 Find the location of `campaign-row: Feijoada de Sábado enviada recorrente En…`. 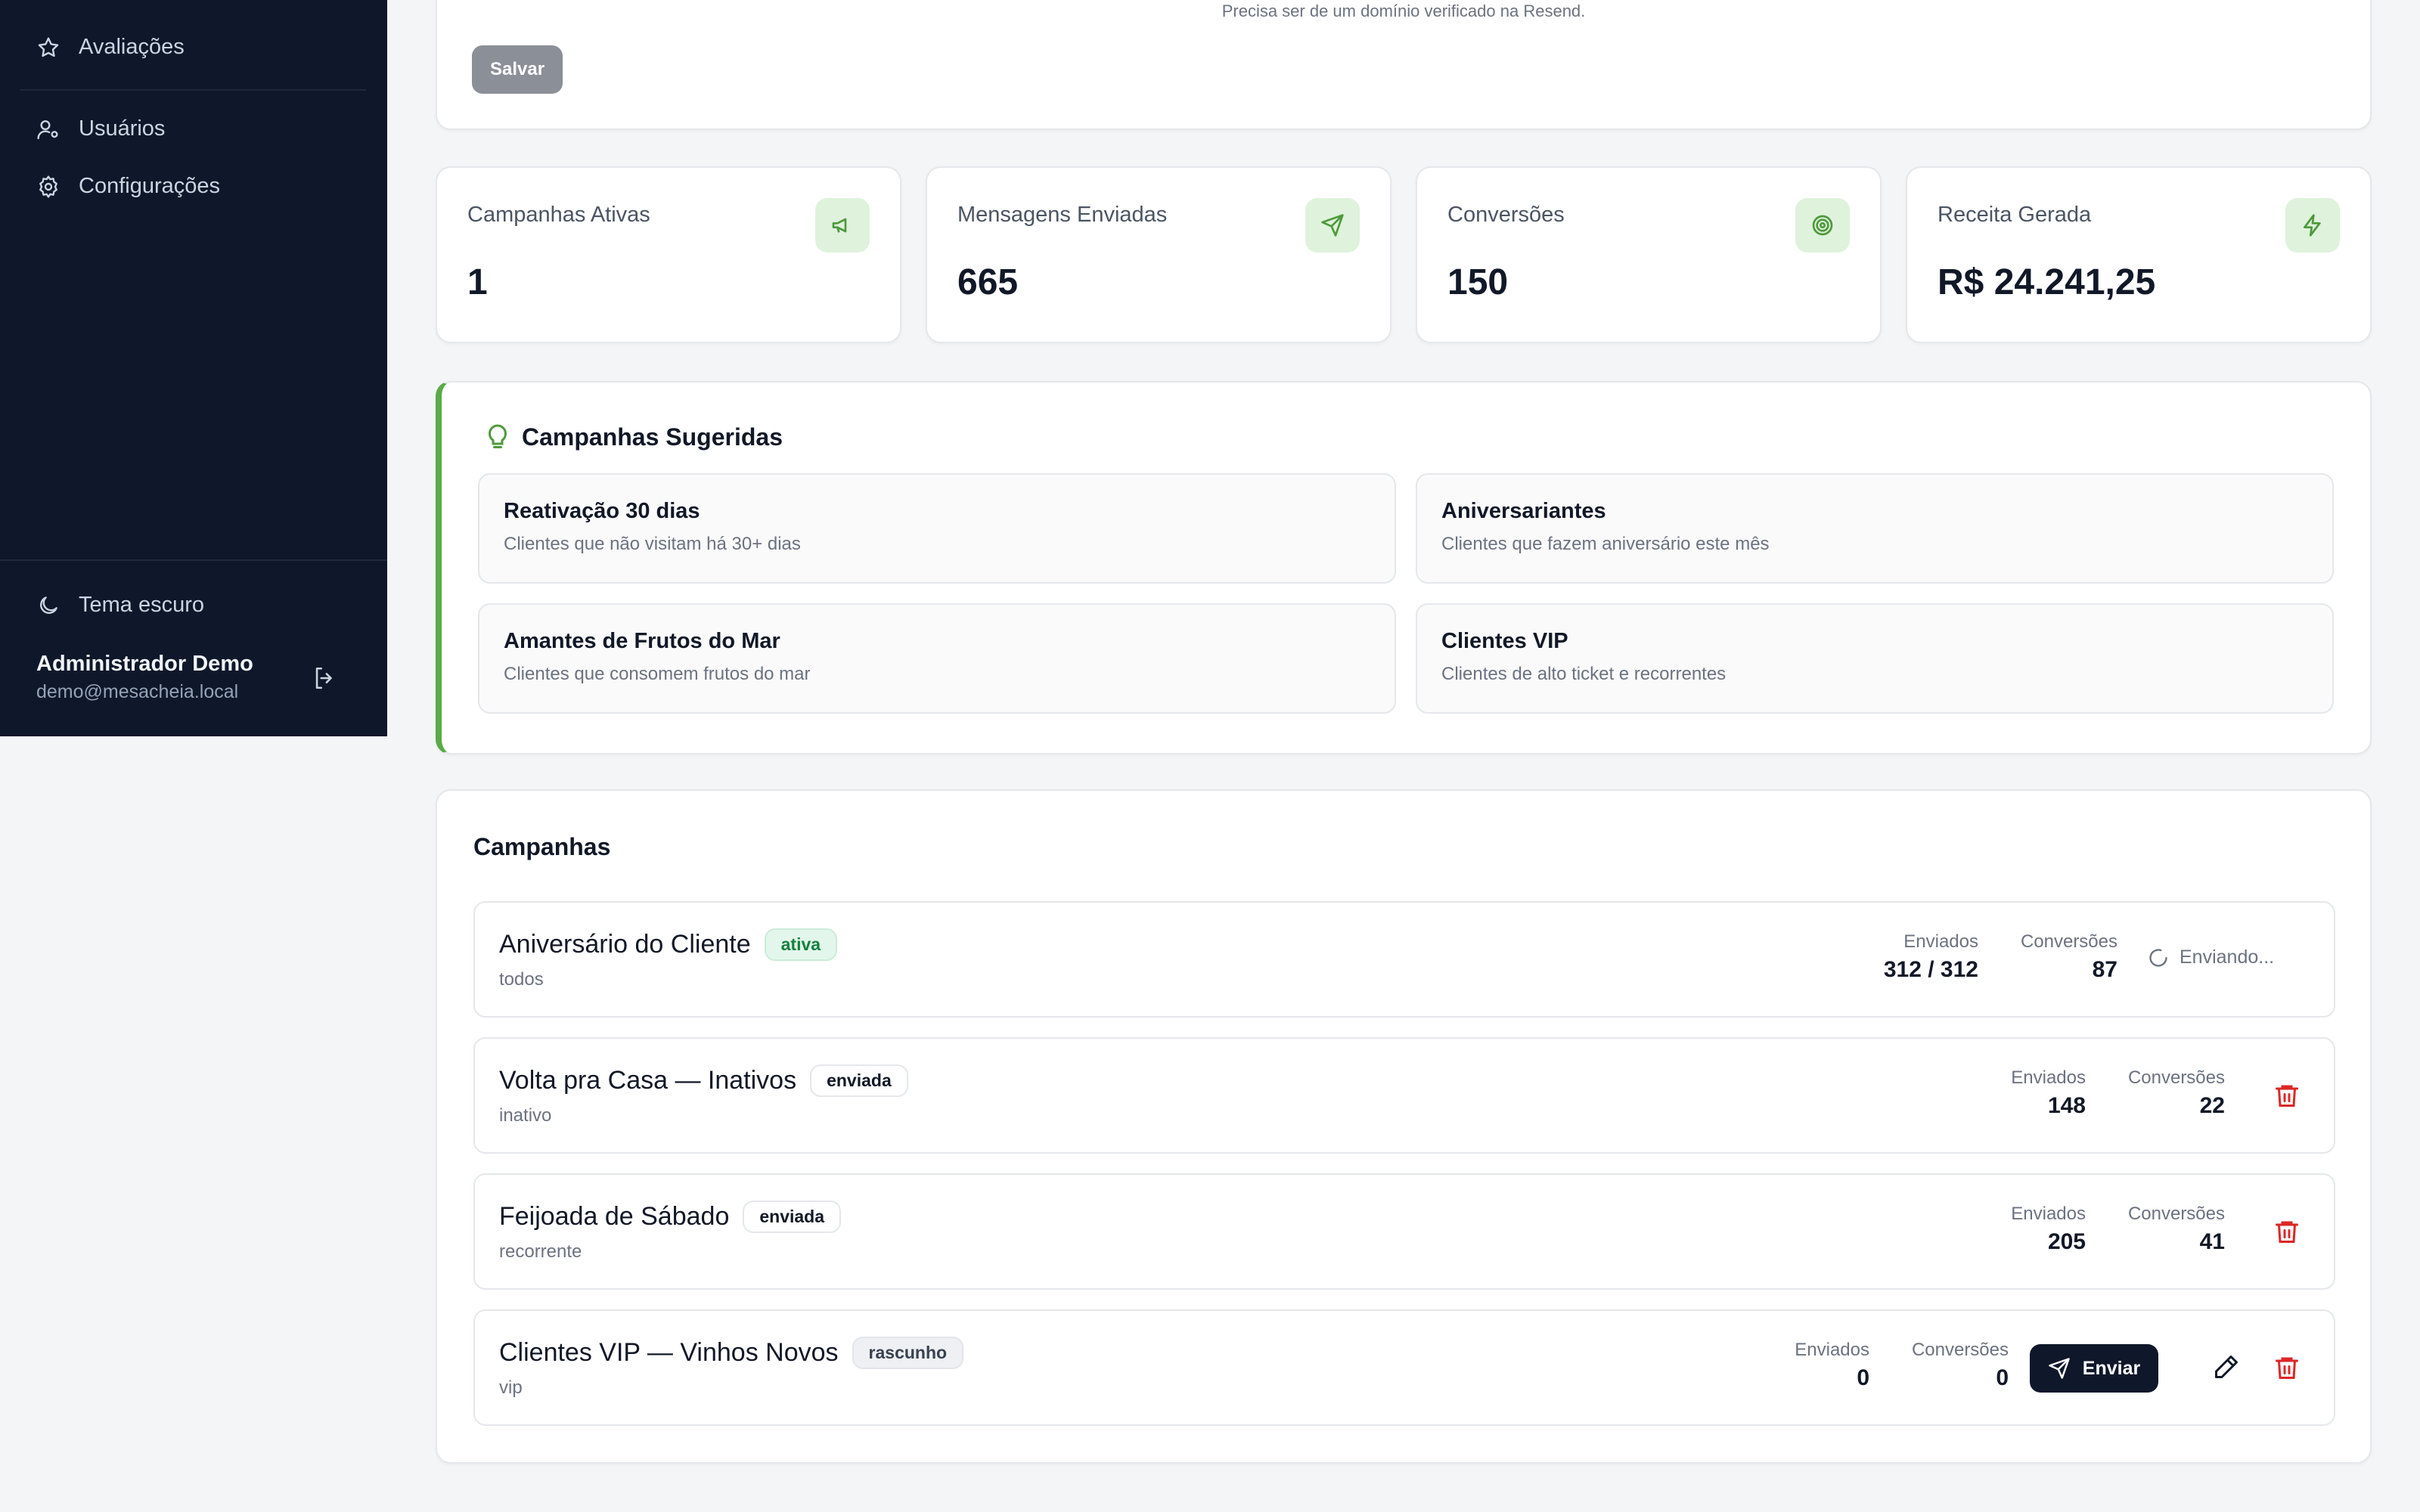

campaign-row: Feijoada de Sábado enviada recorrente En… is located at coordinates (1404, 1231).